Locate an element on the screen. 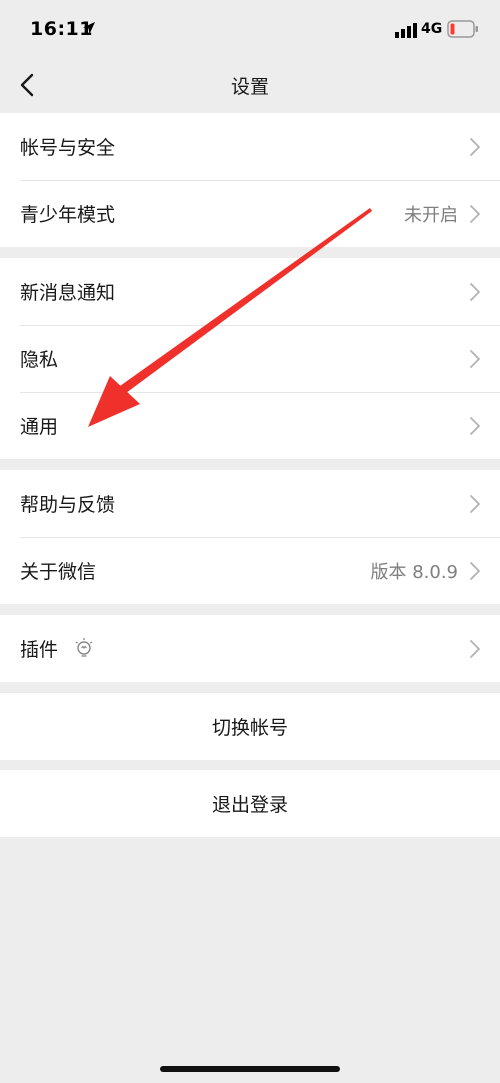  settings-item-label: 青少年模式 is located at coordinates (68, 215).